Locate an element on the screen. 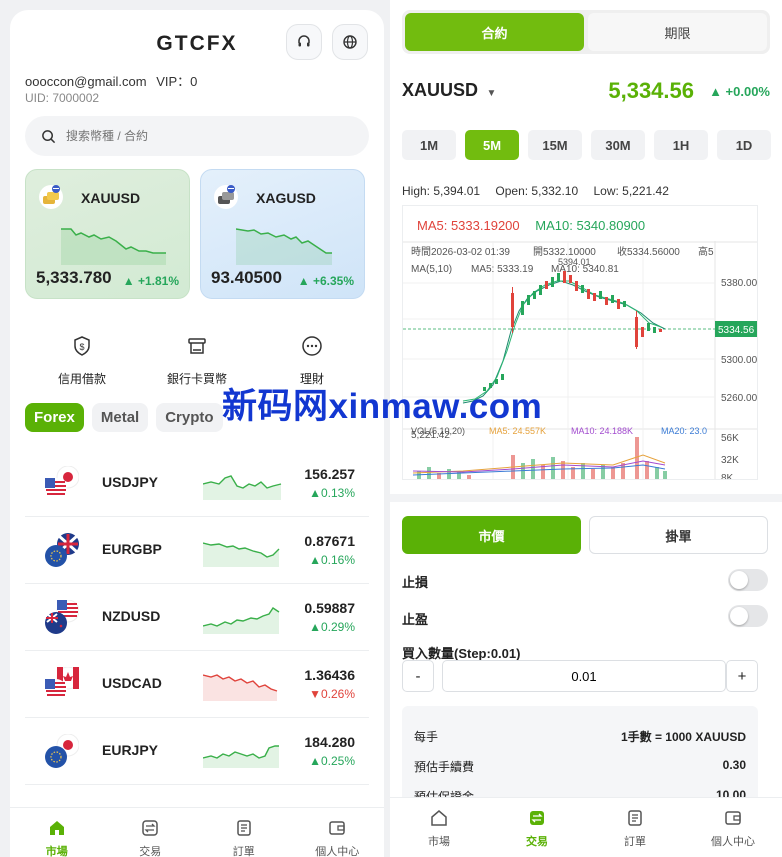 The width and height of the screenshot is (782, 857). xauusd-card: XAUUSD 5,333.780 ▲ +1.81% is located at coordinates (107, 234).